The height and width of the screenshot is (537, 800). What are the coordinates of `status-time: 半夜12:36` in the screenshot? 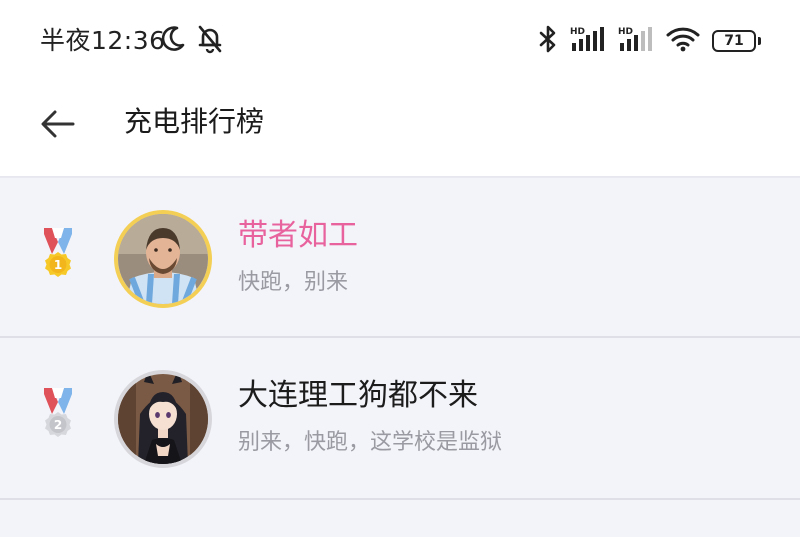 It's located at (103, 40).